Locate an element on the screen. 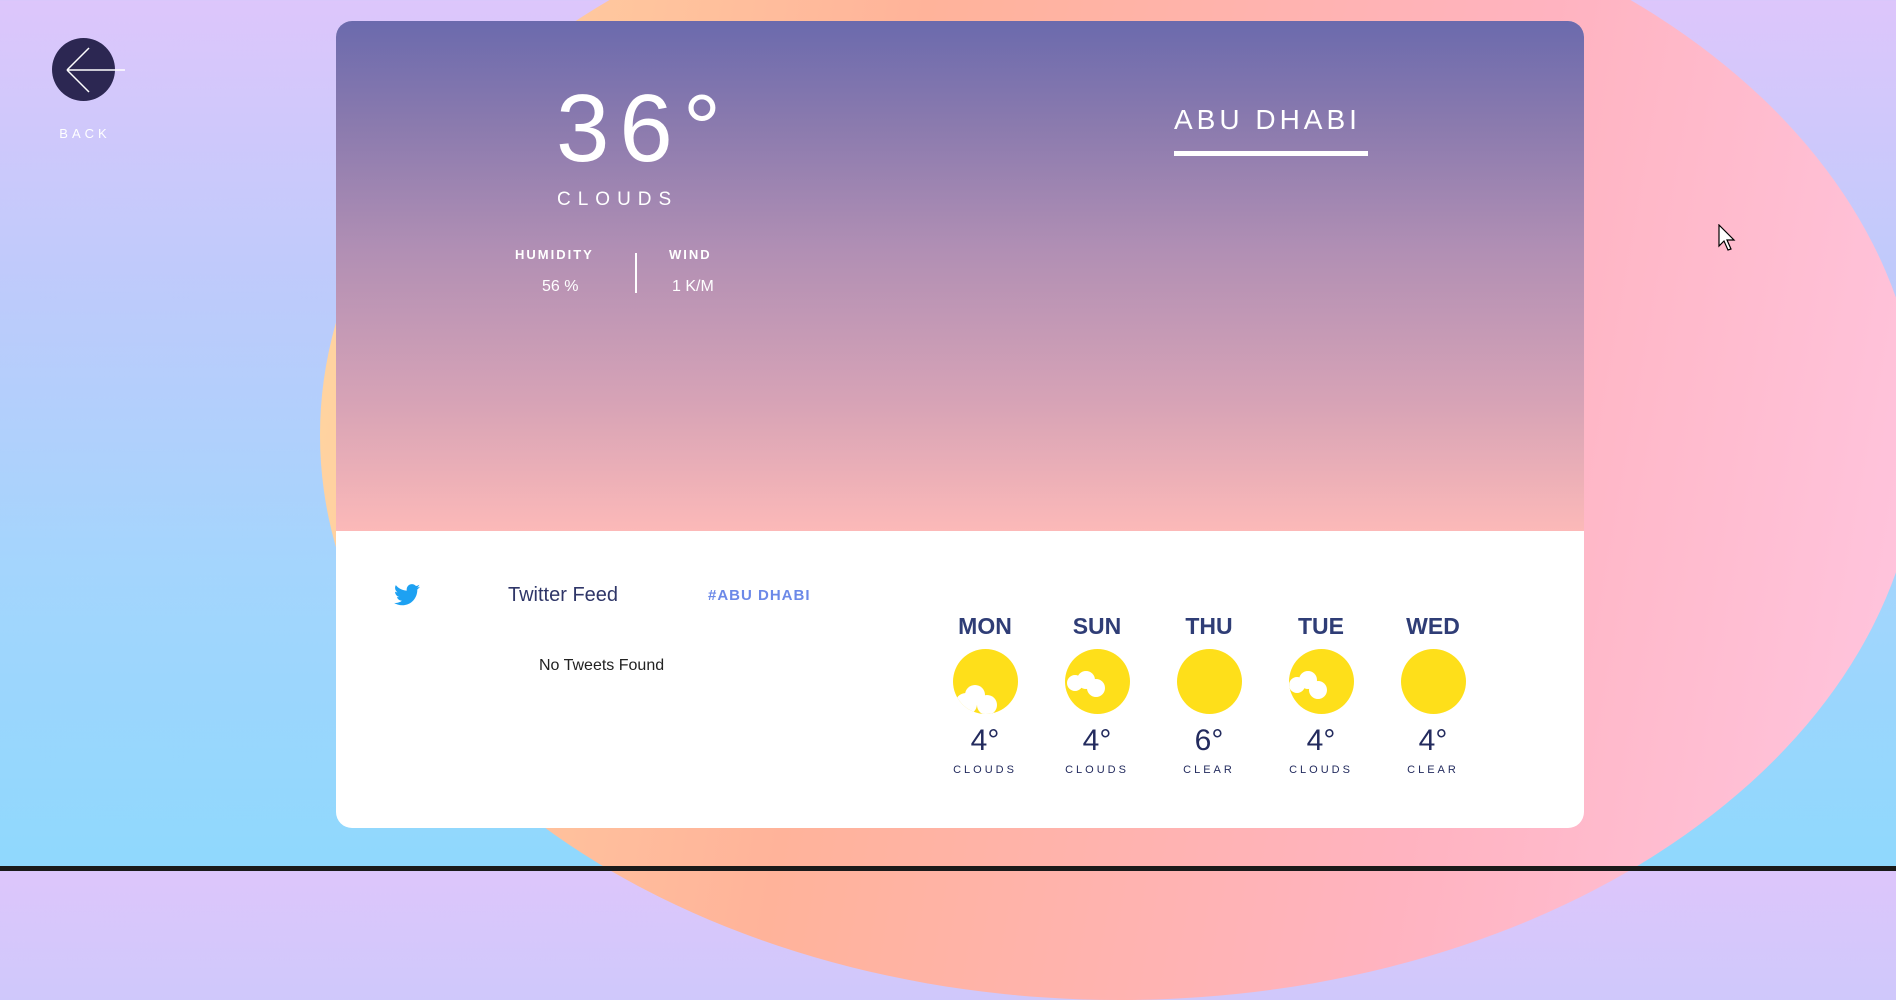  forecast-day: THU 6° CLEAR is located at coordinates (1209, 694).